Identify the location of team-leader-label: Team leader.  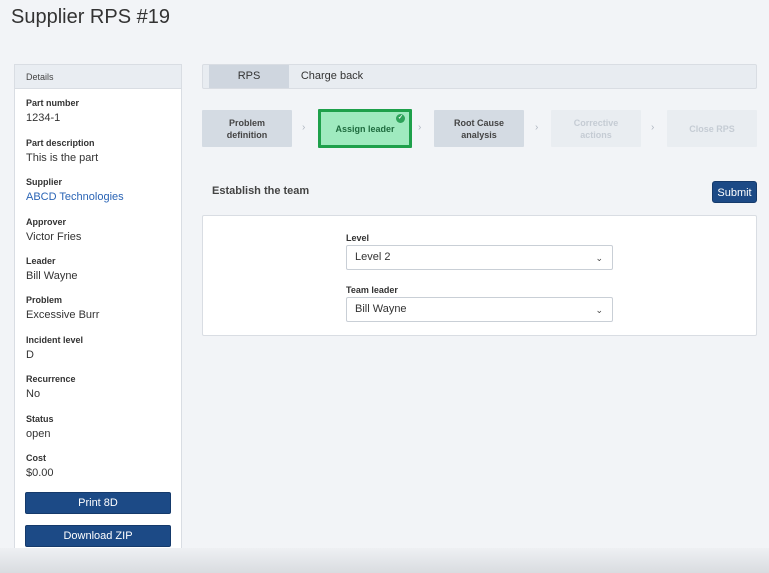
(372, 290).